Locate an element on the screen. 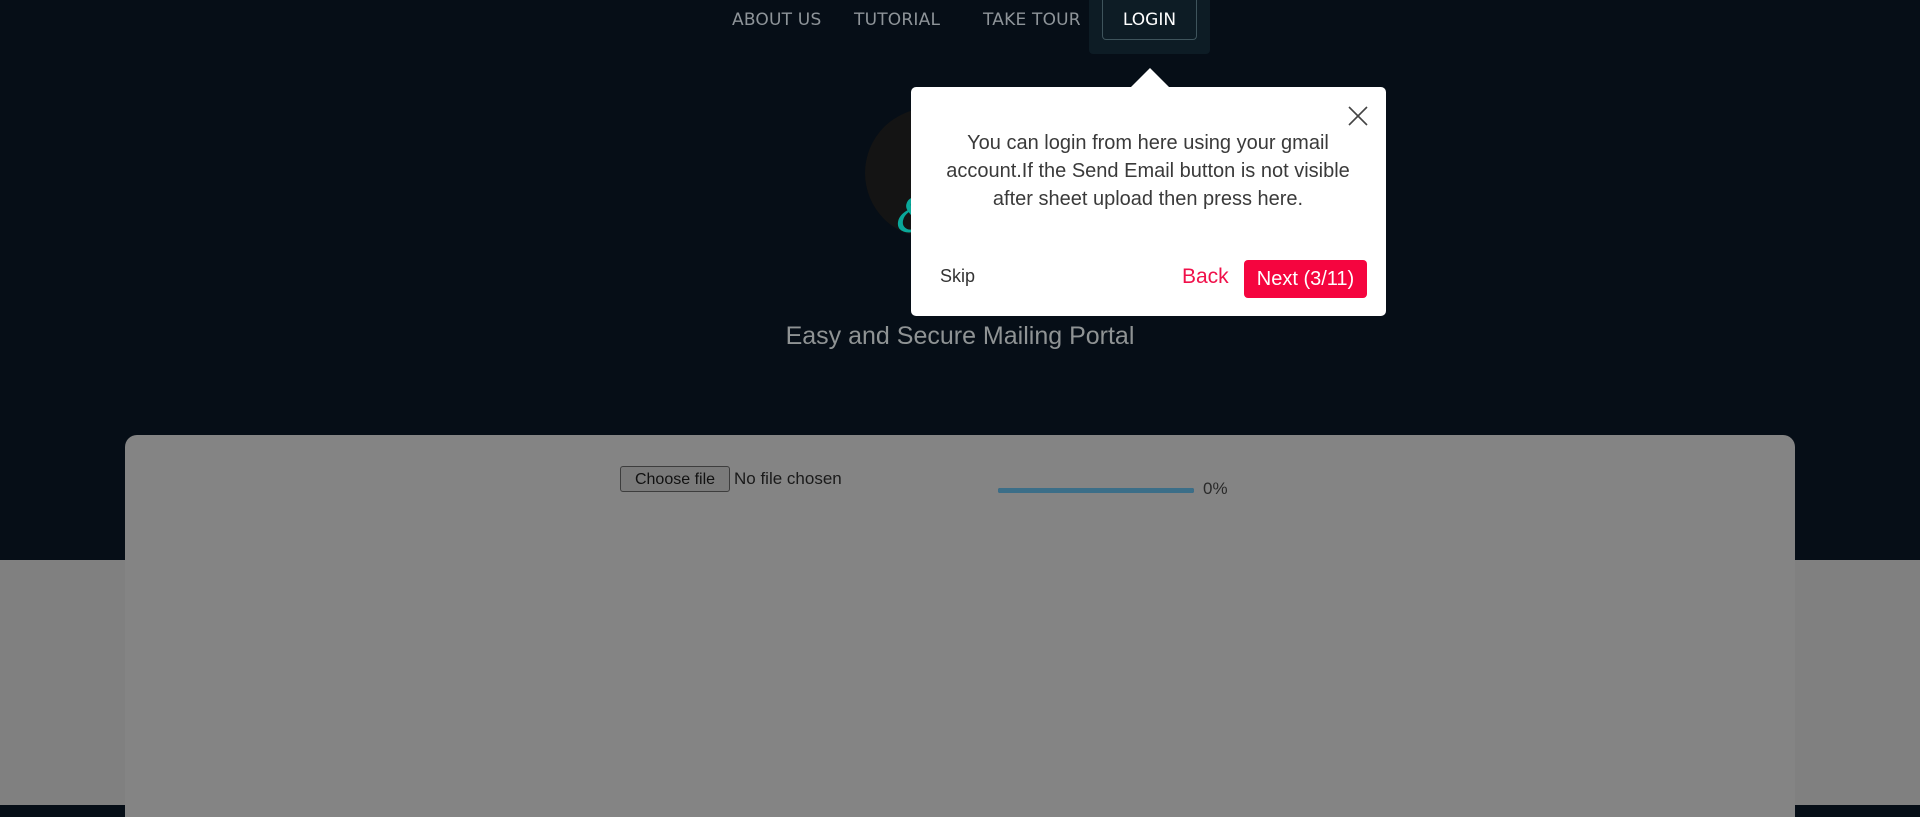 The height and width of the screenshot is (817, 1920). tagline-text: Easy and Secure Mailing Portal is located at coordinates (960, 336).